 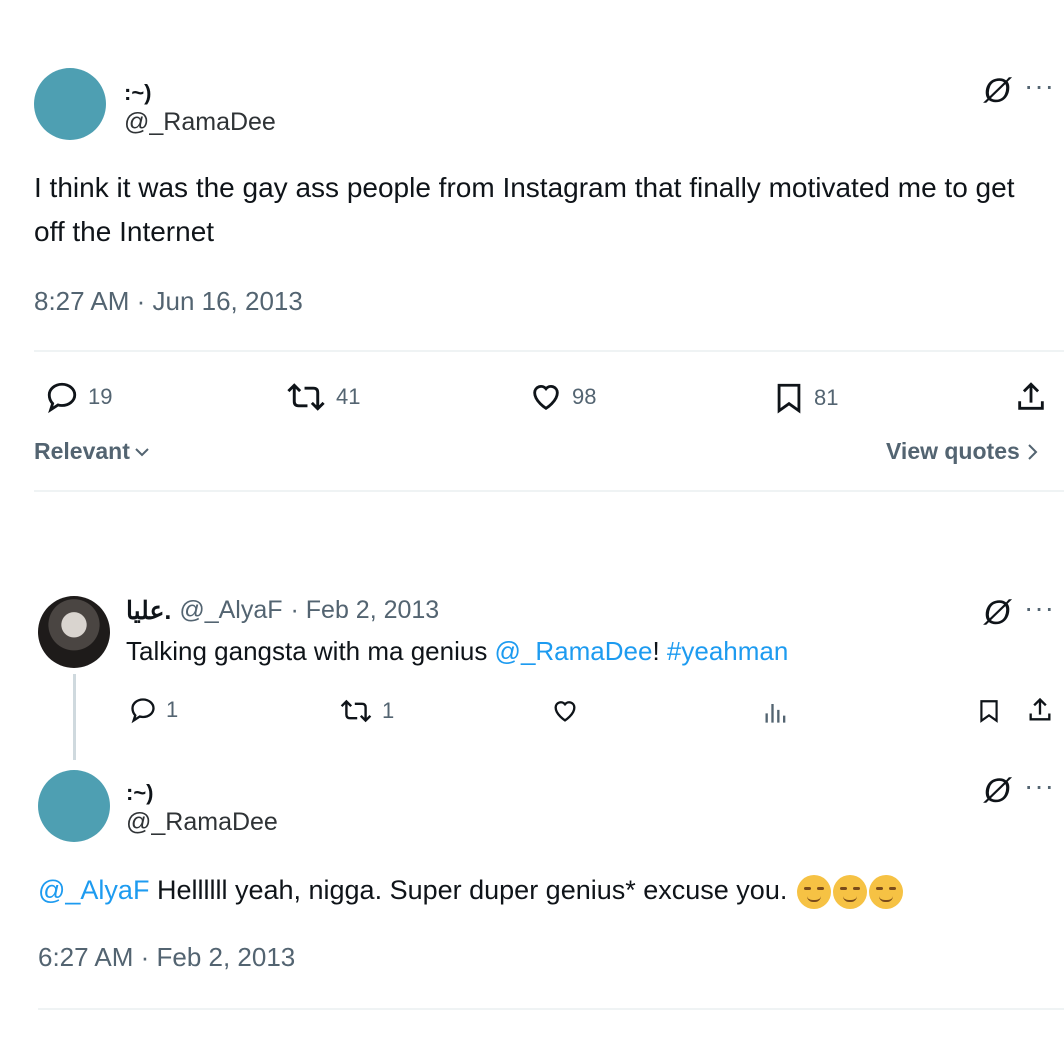 I want to click on bookmark-count: 81, so click(x=826, y=397).